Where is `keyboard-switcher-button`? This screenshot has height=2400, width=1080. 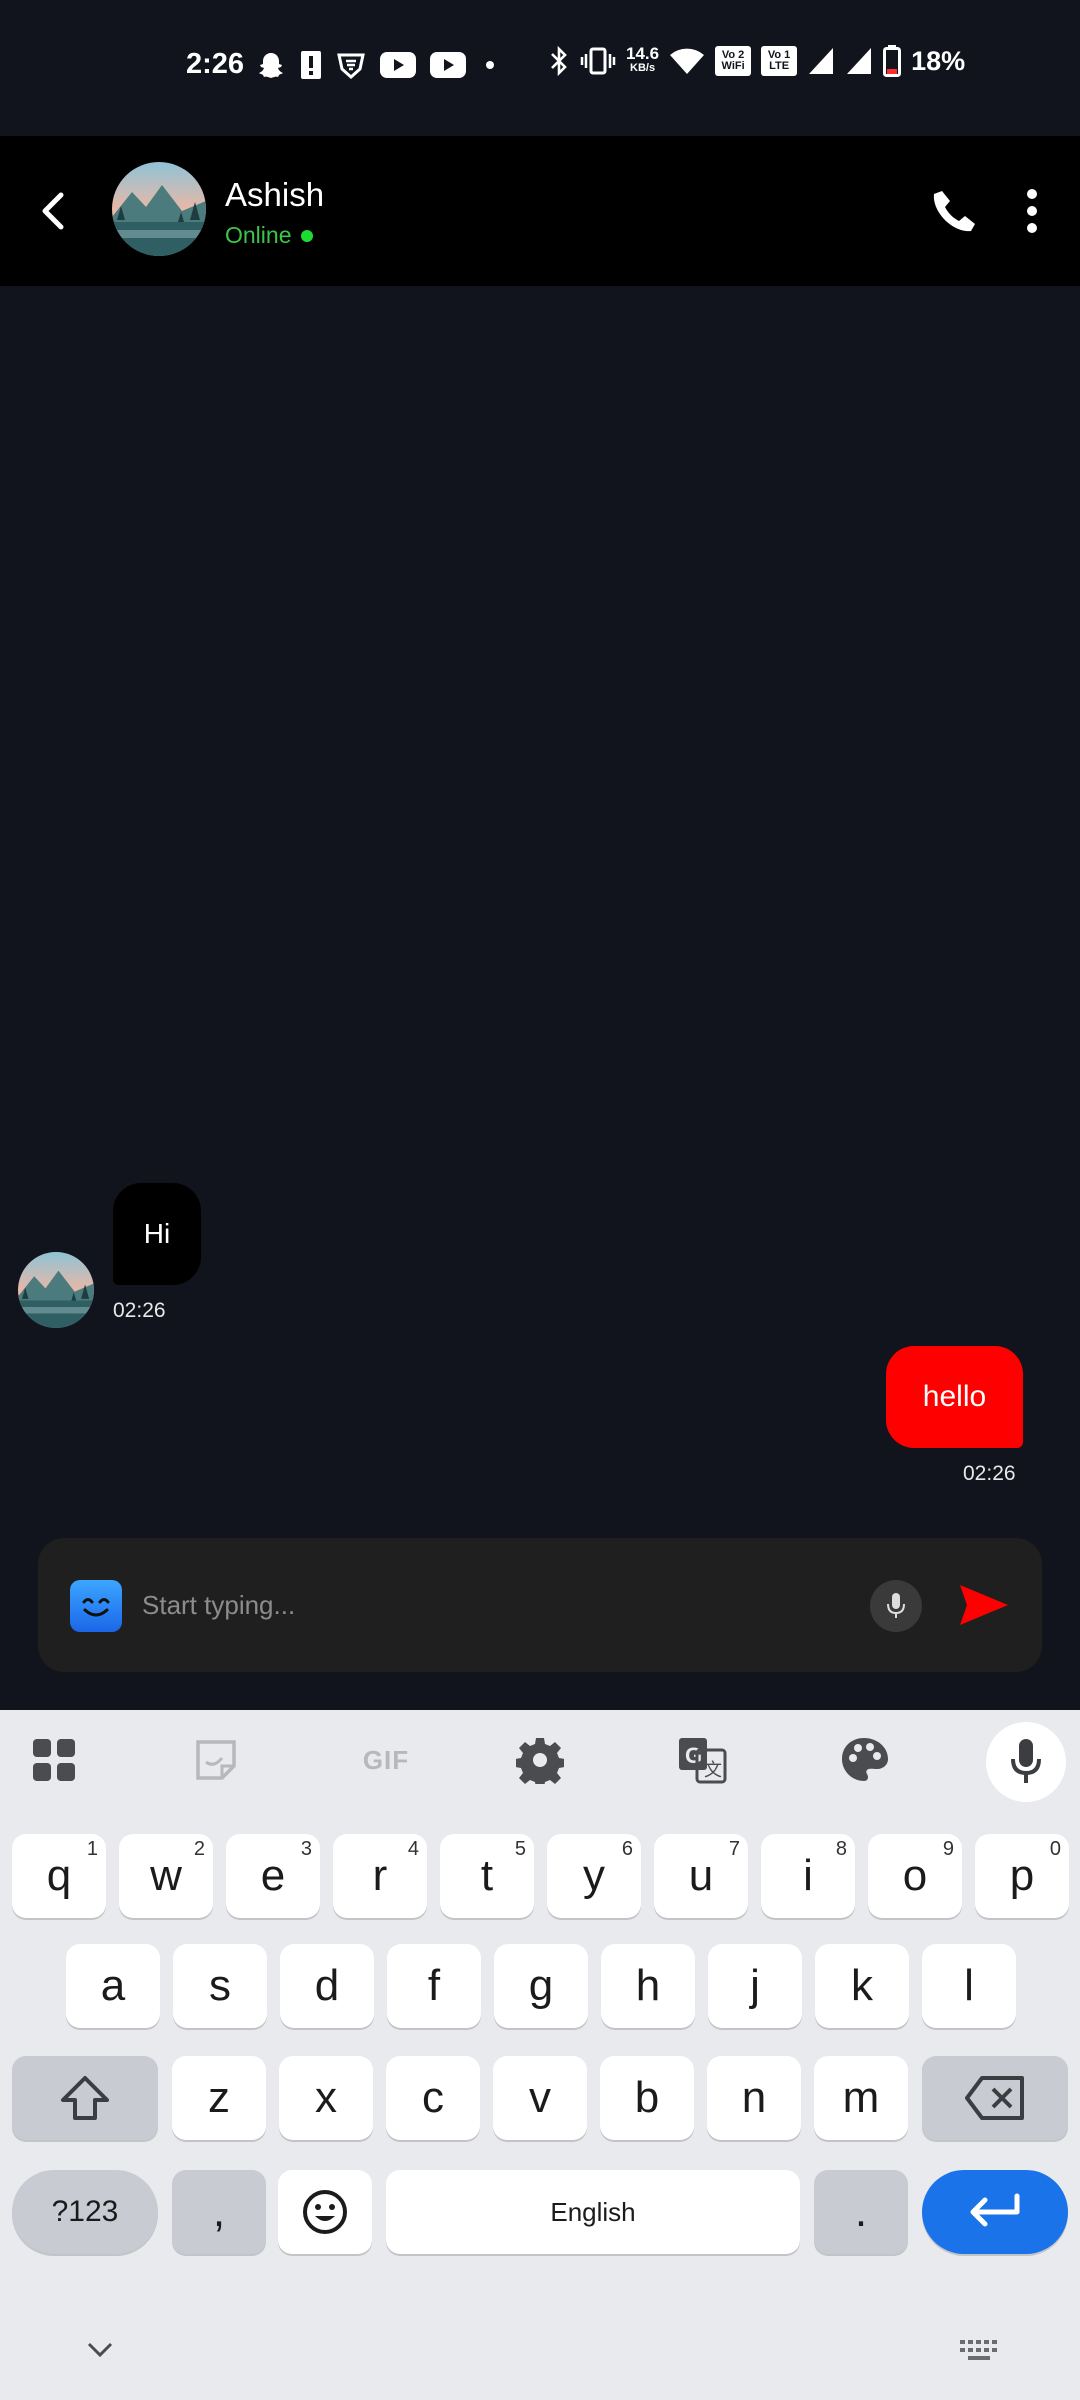
keyboard-switcher-button is located at coordinates (979, 2350).